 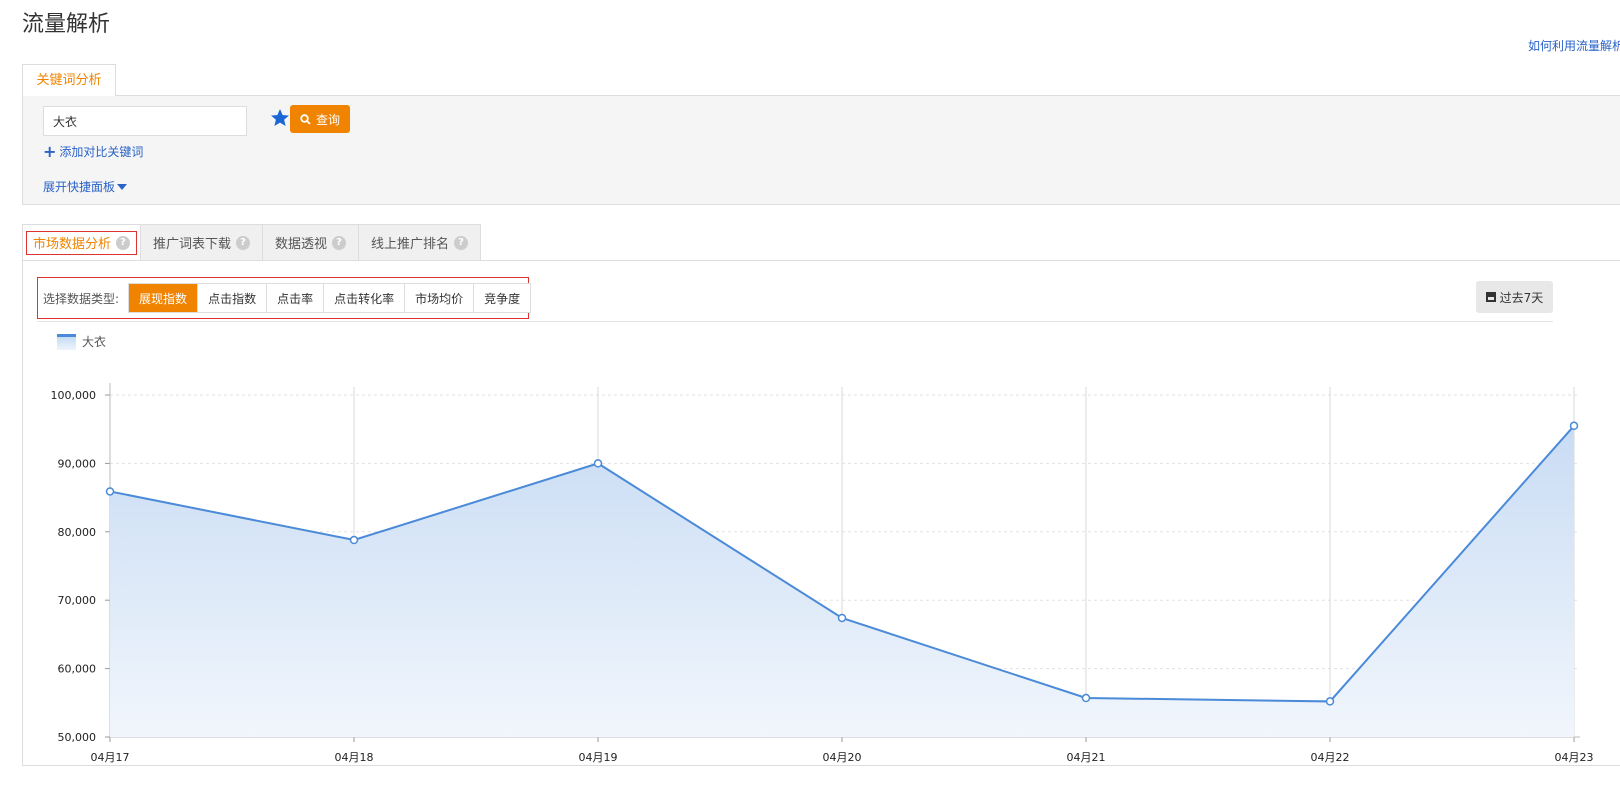 What do you see at coordinates (842, 757) in the screenshot?
I see `x-tick-label: 04月20` at bounding box center [842, 757].